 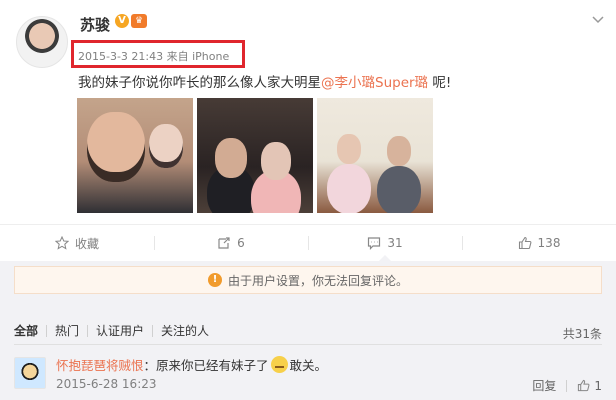 I want to click on post-action-bar: 收藏 6 31 138, so click(x=308, y=243).